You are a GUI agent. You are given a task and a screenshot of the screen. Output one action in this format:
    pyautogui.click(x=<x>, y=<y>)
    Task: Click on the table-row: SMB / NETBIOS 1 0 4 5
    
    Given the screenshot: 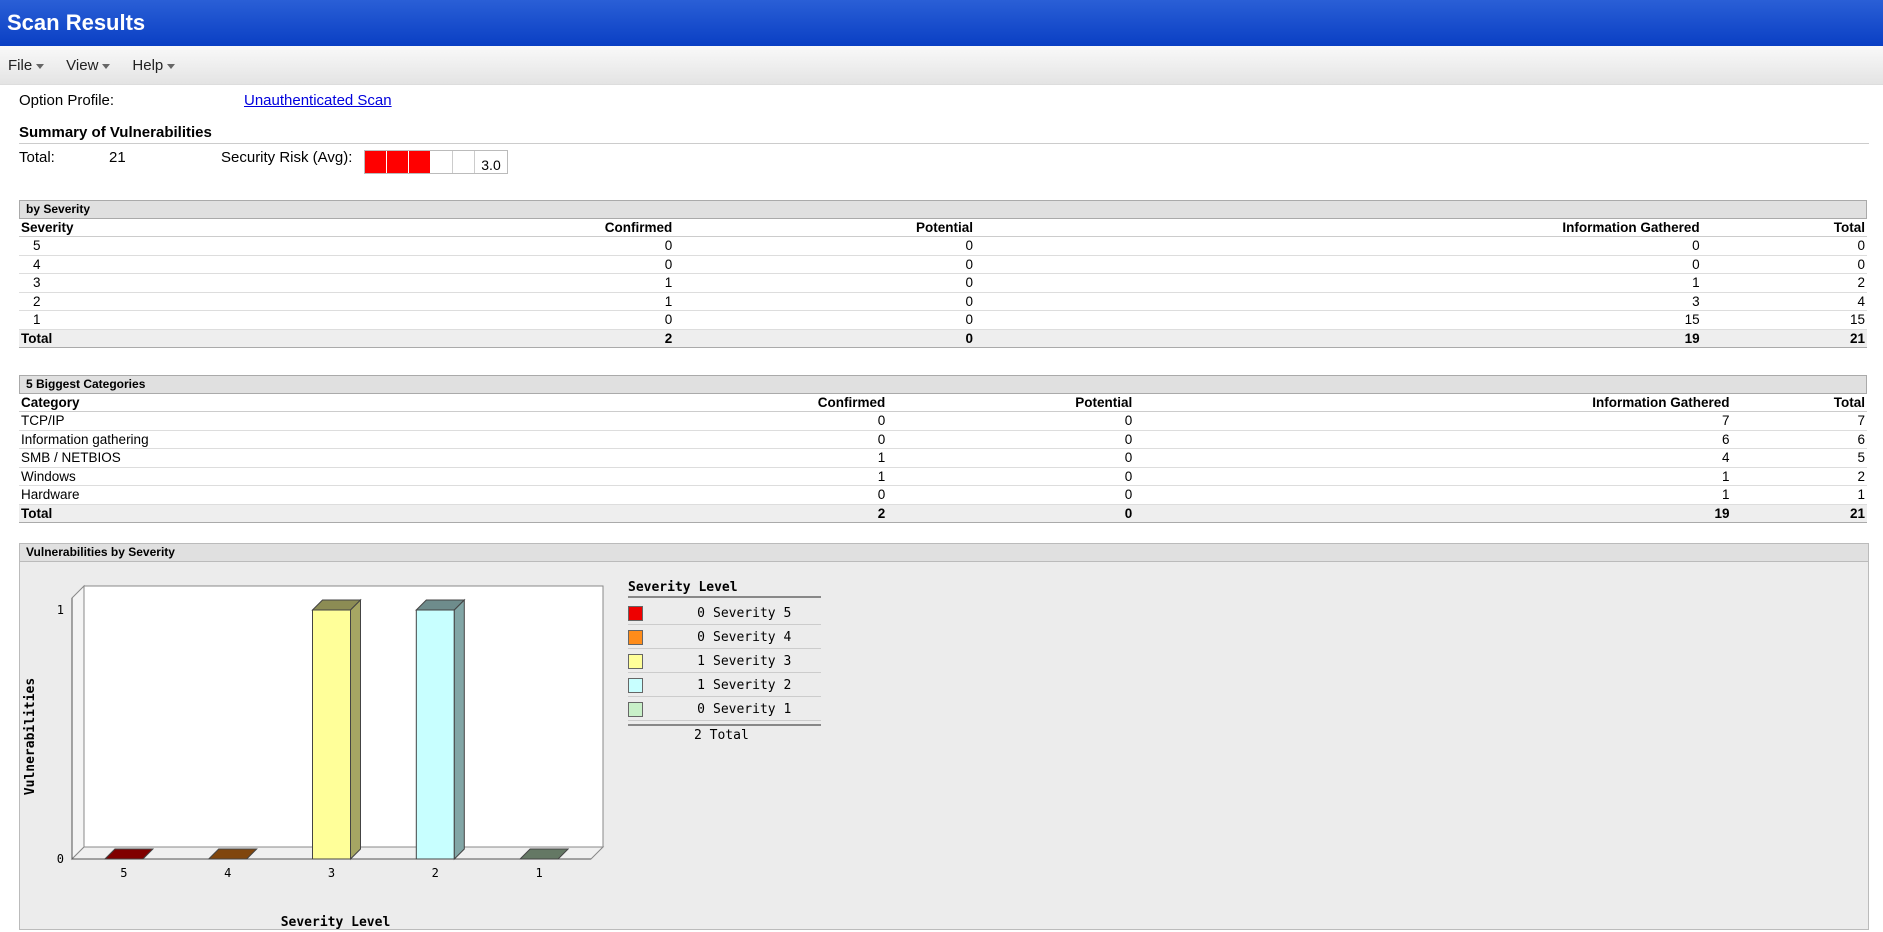 What is the action you would take?
    pyautogui.click(x=943, y=458)
    